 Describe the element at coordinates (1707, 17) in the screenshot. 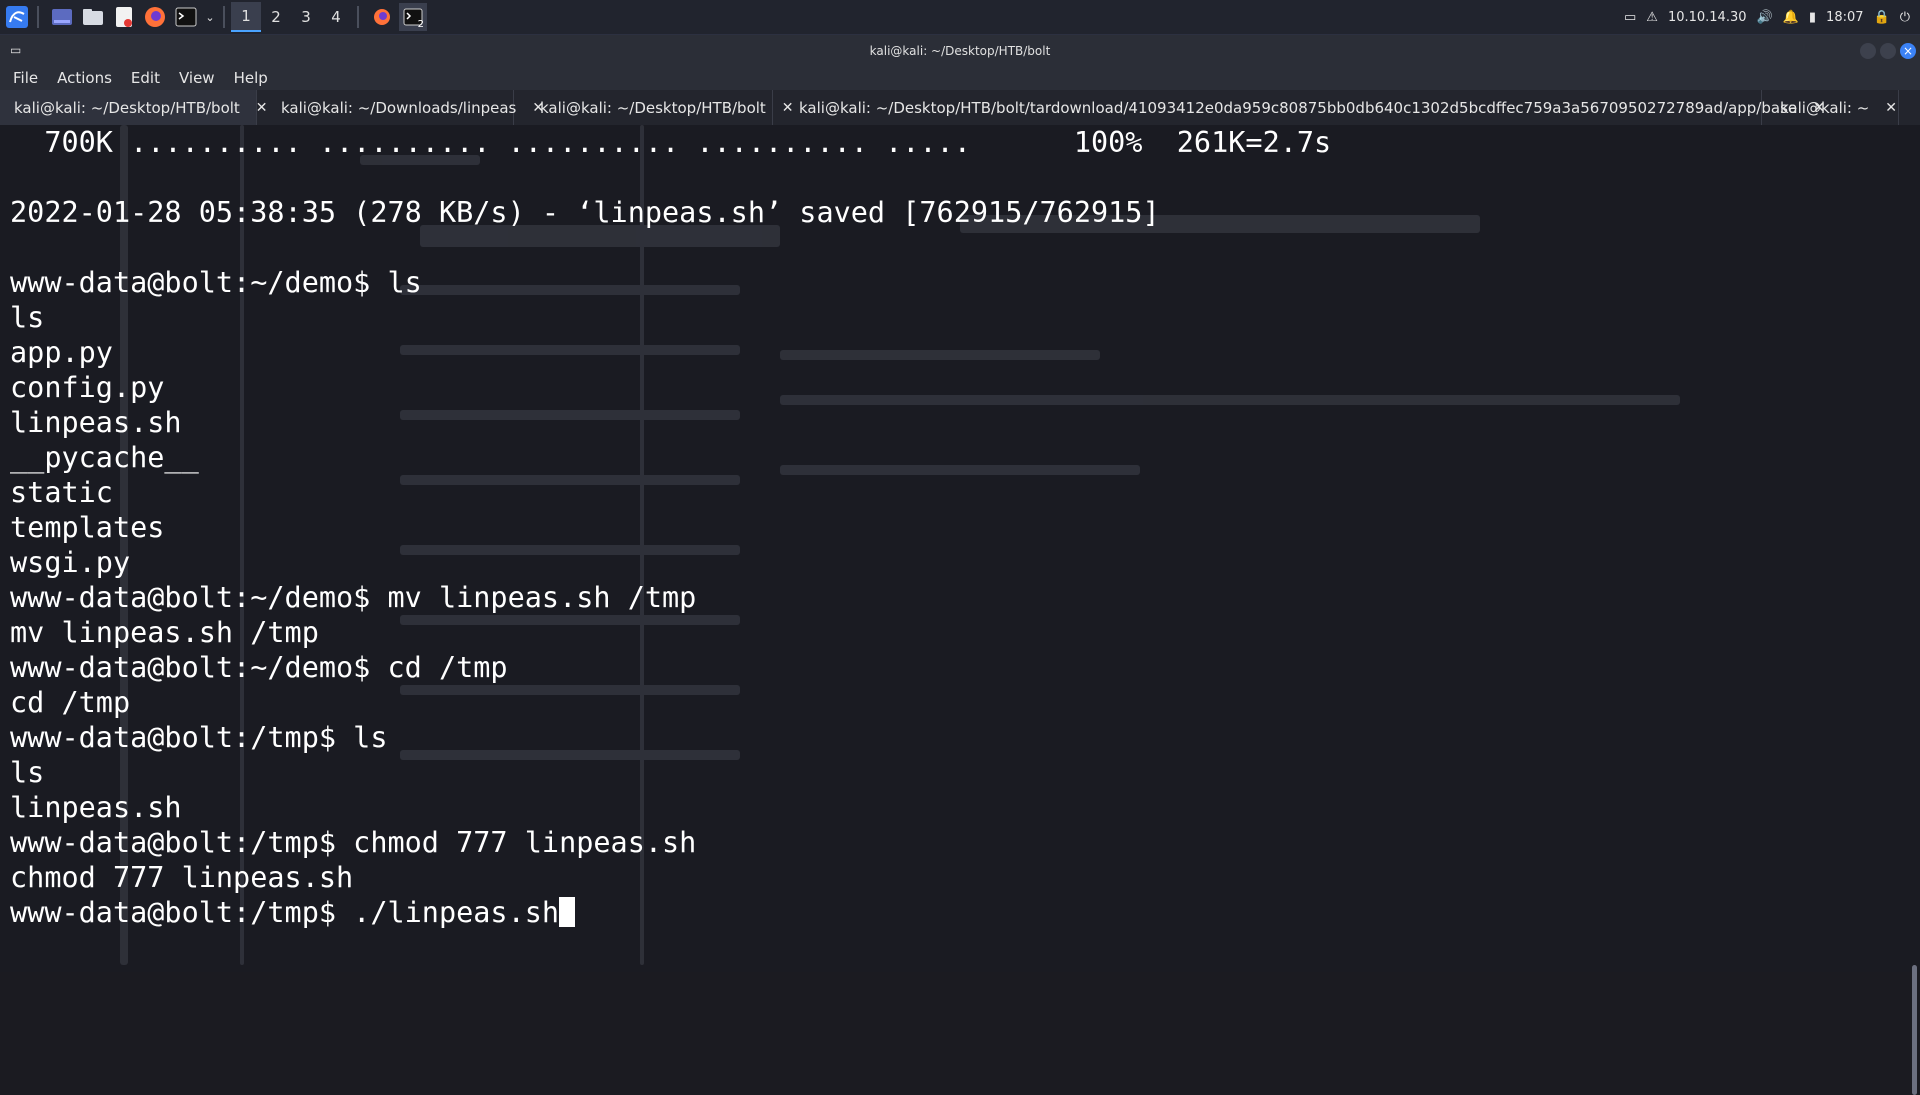

I see `ip-address: 10.10.14.30` at that location.